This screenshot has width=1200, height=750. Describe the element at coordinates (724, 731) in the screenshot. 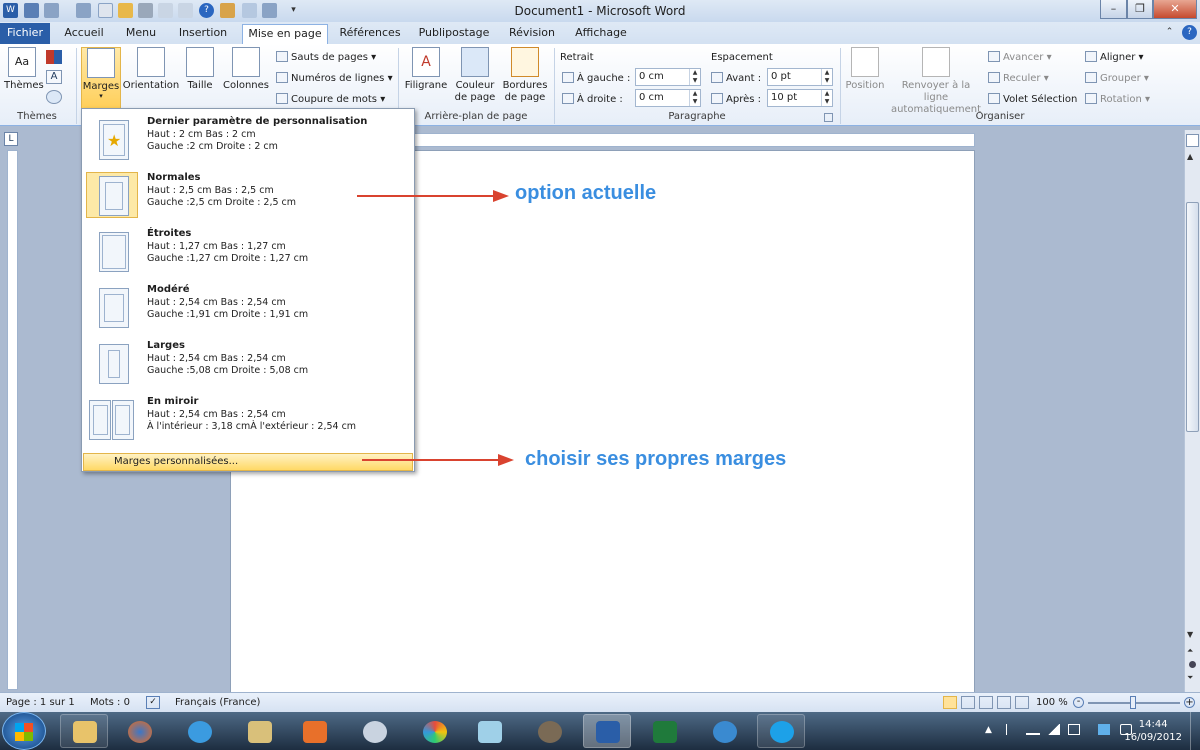

I see `taskbar-vlc` at that location.